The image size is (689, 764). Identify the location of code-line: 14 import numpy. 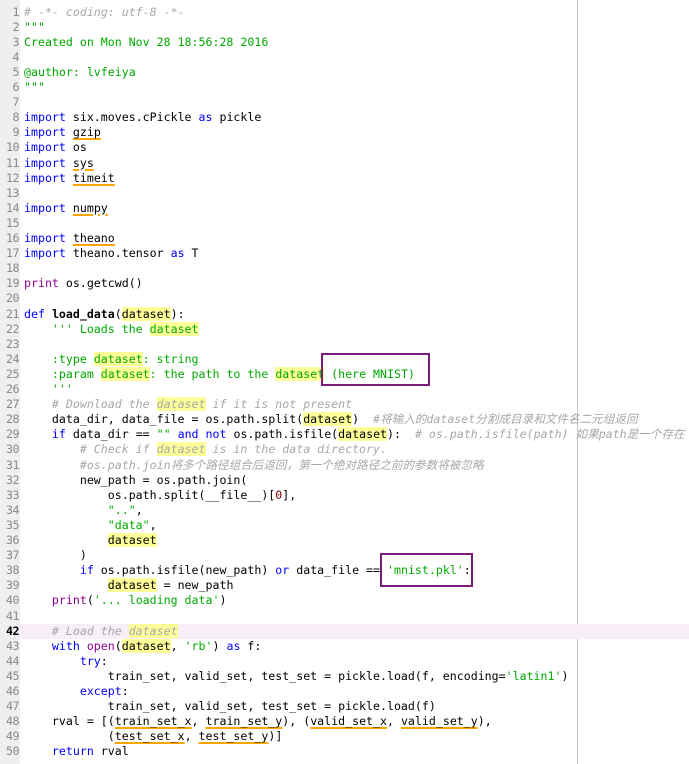
(344, 208).